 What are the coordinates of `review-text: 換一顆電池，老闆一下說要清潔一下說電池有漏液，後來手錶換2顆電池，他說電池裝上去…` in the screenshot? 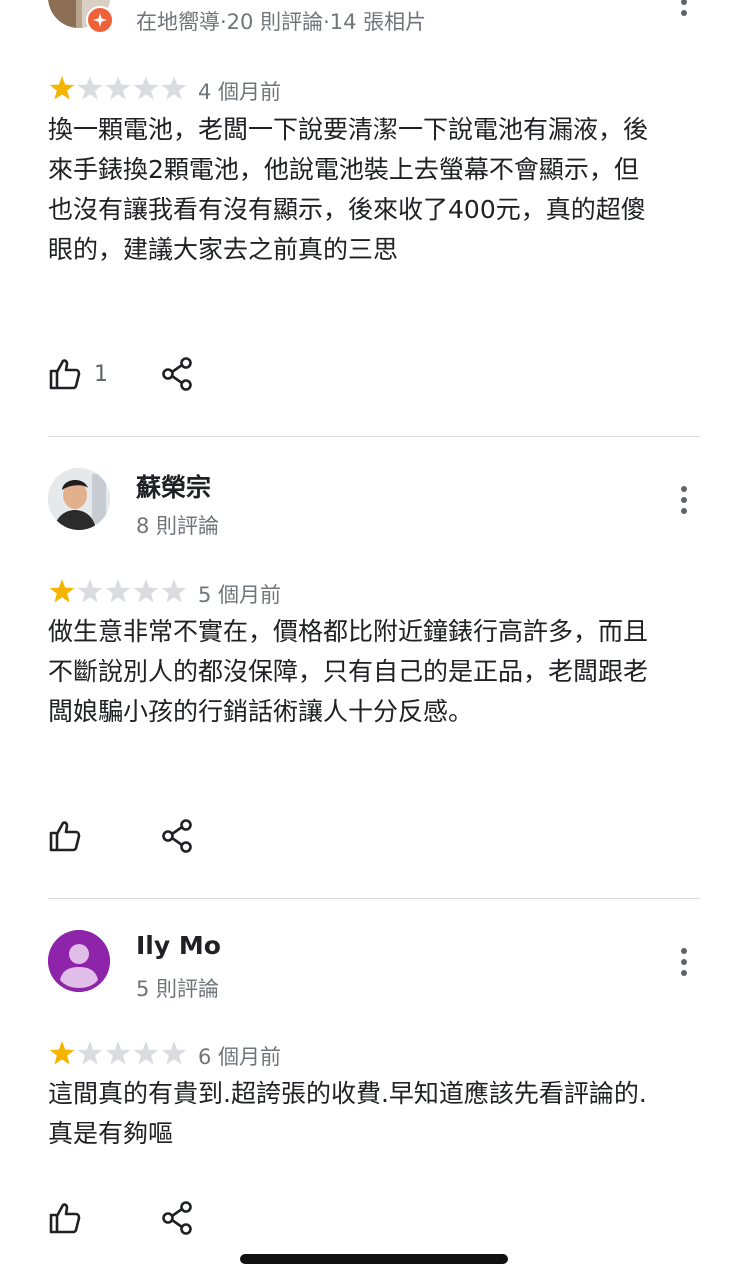 It's located at (348, 189).